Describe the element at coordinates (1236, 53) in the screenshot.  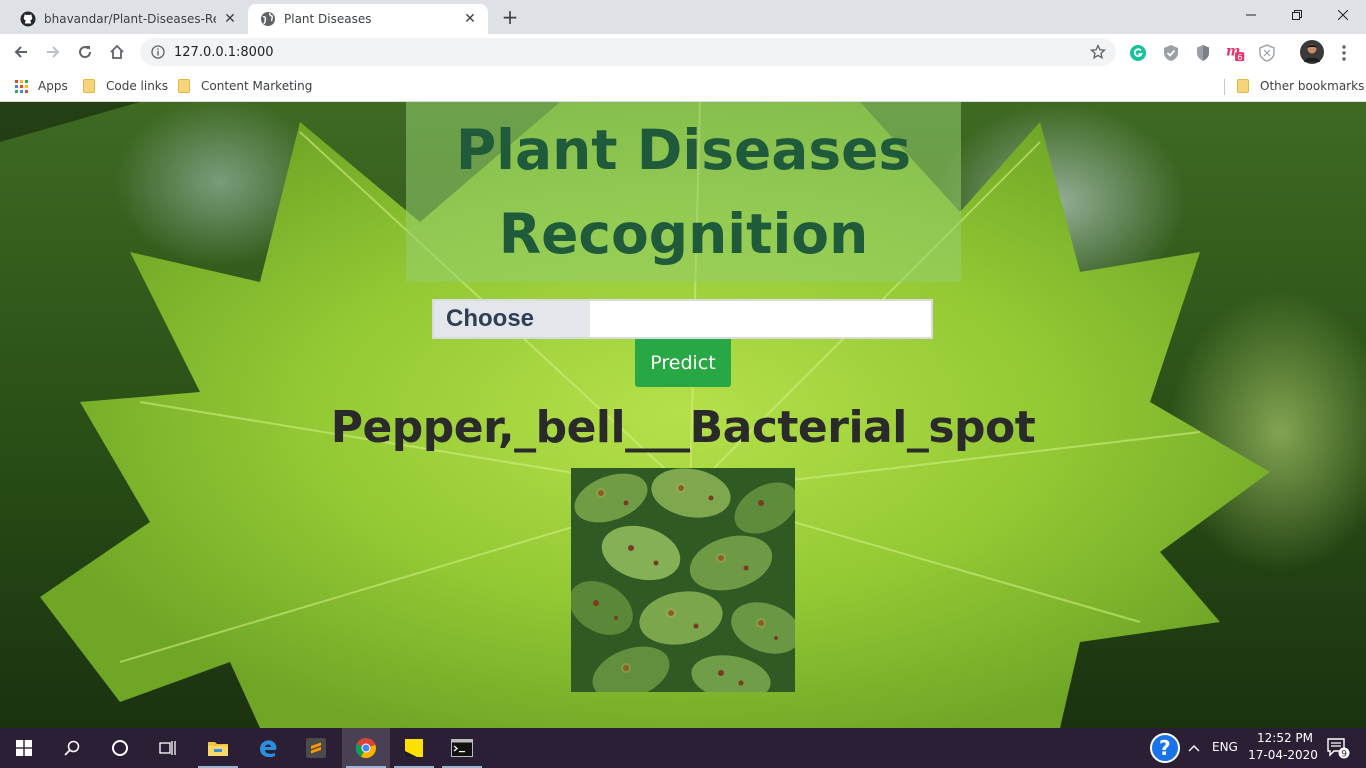
I see `mailtrack-icon: m6` at that location.